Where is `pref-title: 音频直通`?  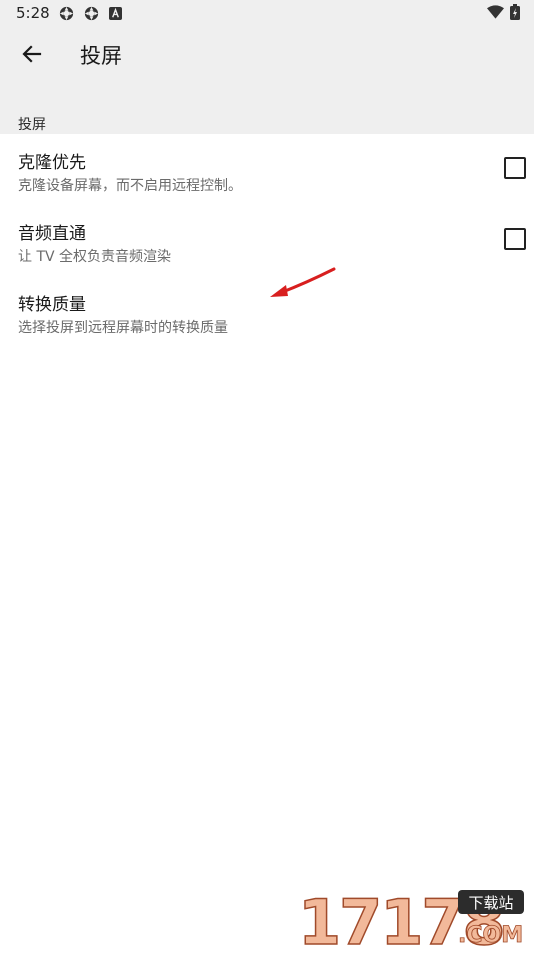
pref-title: 音频直通 is located at coordinates (52, 234).